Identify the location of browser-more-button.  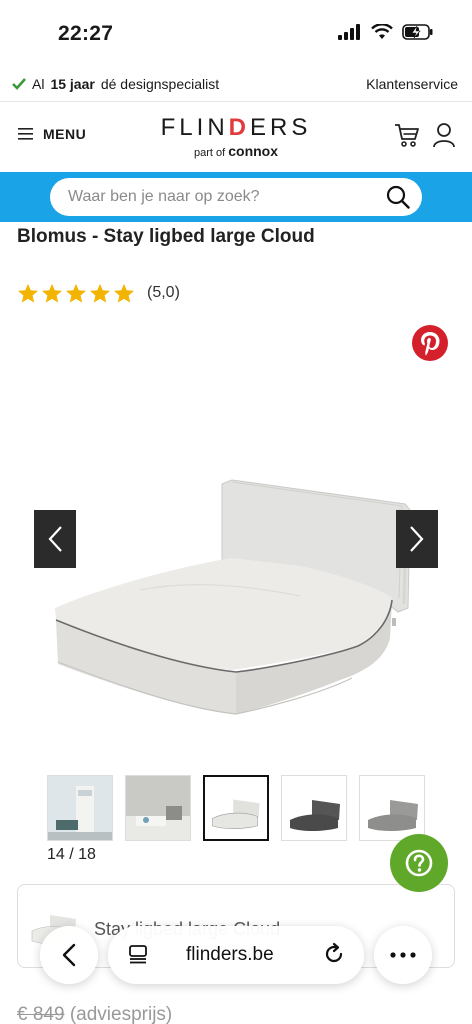
(403, 955).